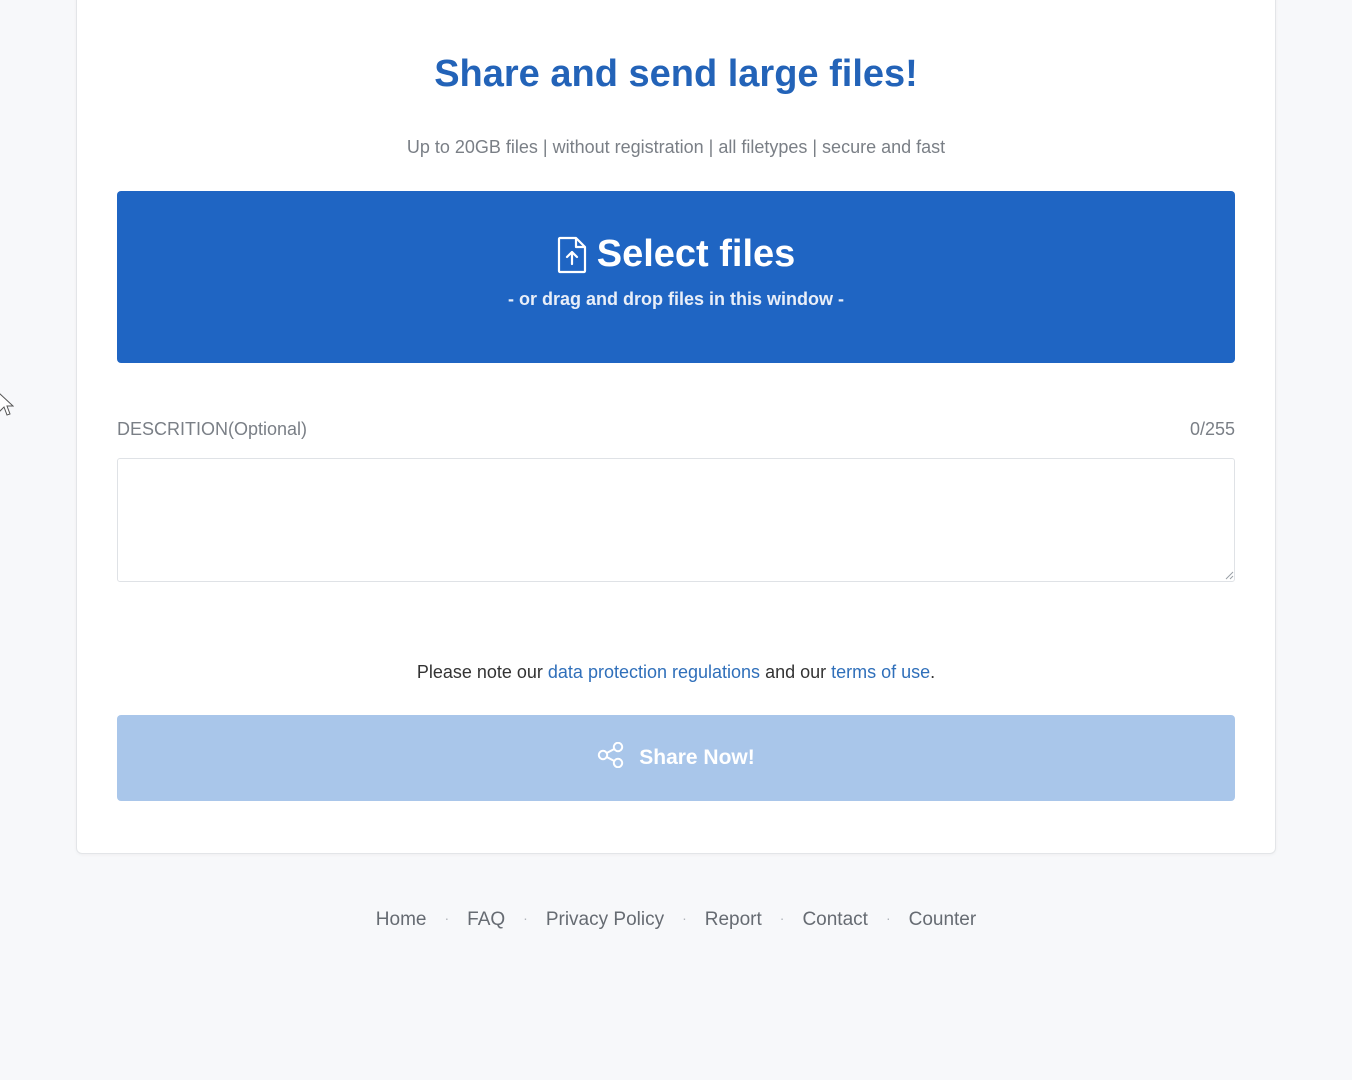  What do you see at coordinates (943, 919) in the screenshot?
I see `footer-link-counter: Counter` at bounding box center [943, 919].